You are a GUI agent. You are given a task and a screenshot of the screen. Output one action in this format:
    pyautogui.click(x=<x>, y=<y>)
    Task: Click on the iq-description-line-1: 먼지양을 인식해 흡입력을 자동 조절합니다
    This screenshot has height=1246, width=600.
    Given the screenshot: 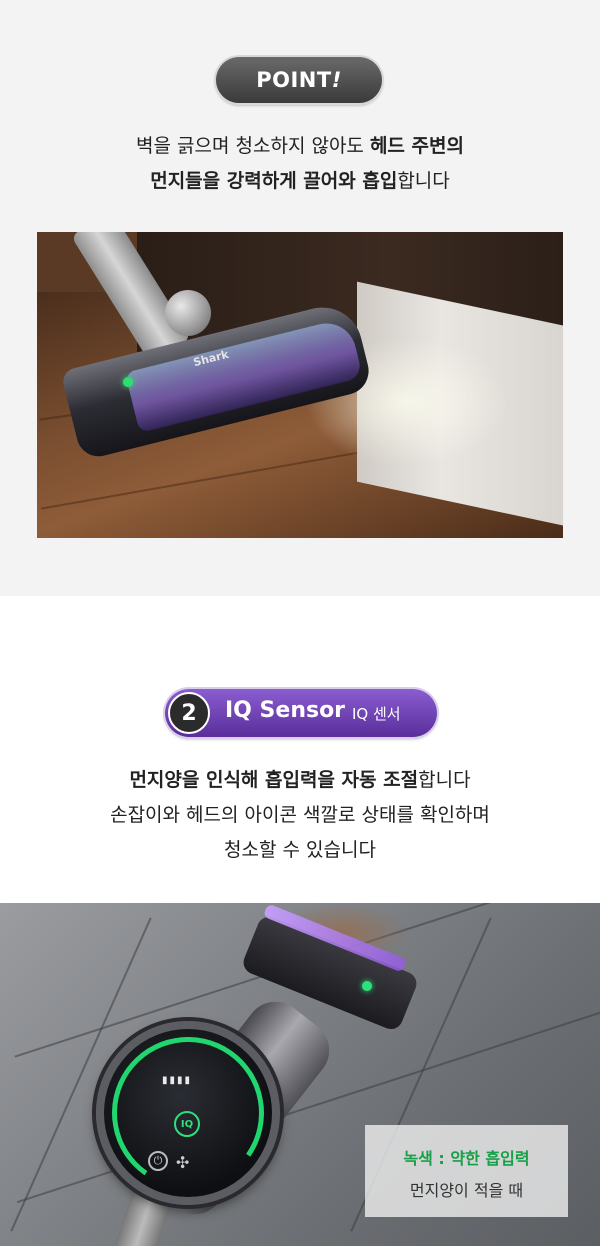 What is the action you would take?
    pyautogui.click(x=300, y=780)
    